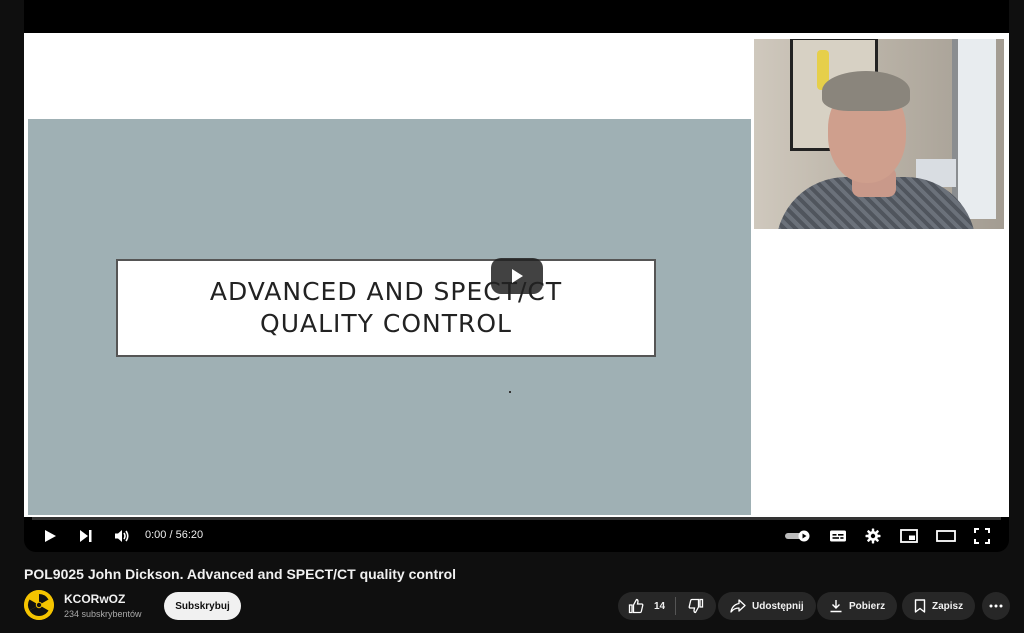 This screenshot has width=1024, height=633. I want to click on thumbs-down-icon, so click(696, 606).